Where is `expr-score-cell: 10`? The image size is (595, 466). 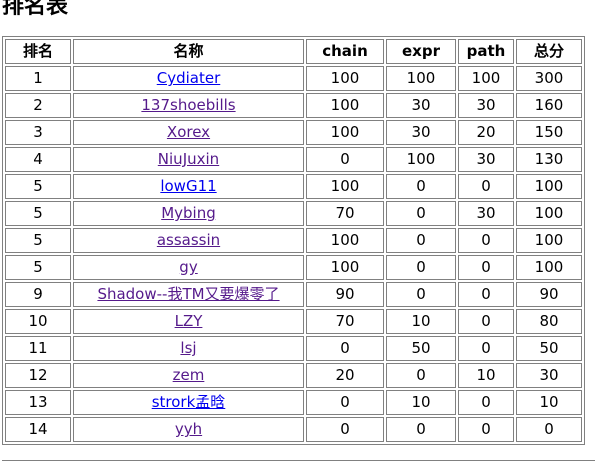 expr-score-cell: 10 is located at coordinates (421, 402).